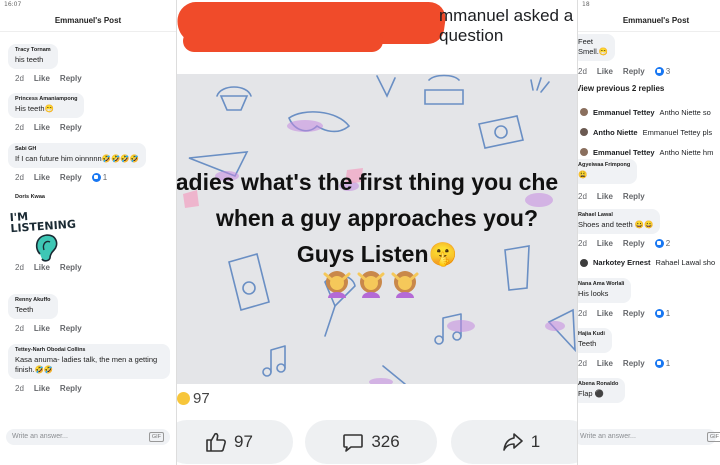  What do you see at coordinates (608, 171) in the screenshot?
I see `comment-bubble: Agyeiwaa Frimpong 😩` at bounding box center [608, 171].